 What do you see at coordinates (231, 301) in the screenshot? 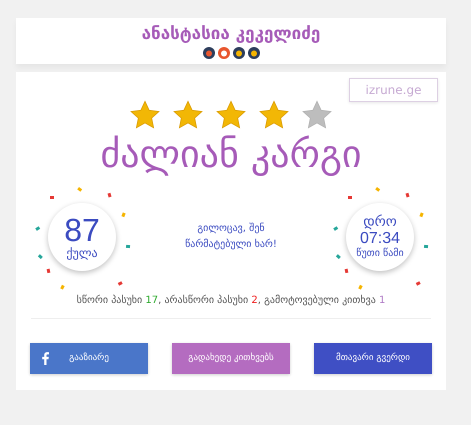
I see `answer-summary: სწორი პასუხი 17, არასწორი პასუხი 2, გამოტოვებული კითხვა 1` at bounding box center [231, 301].